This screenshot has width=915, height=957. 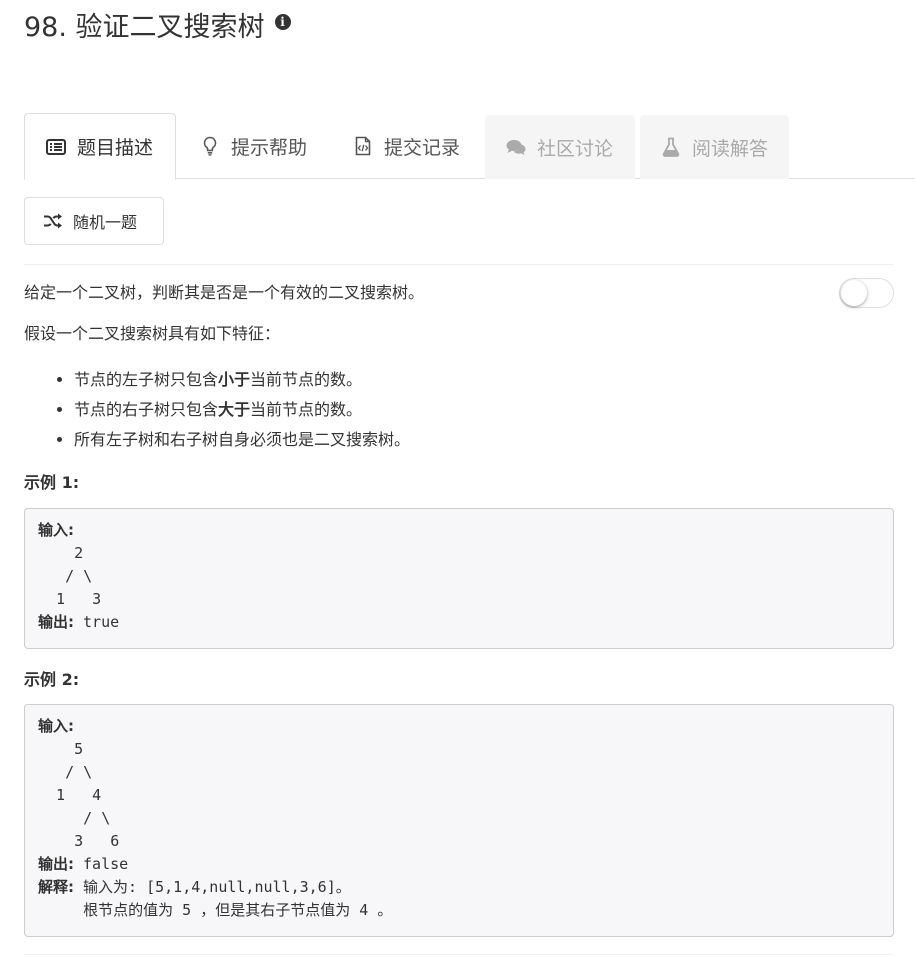 I want to click on explanation-label: 解释:, so click(x=56, y=887).